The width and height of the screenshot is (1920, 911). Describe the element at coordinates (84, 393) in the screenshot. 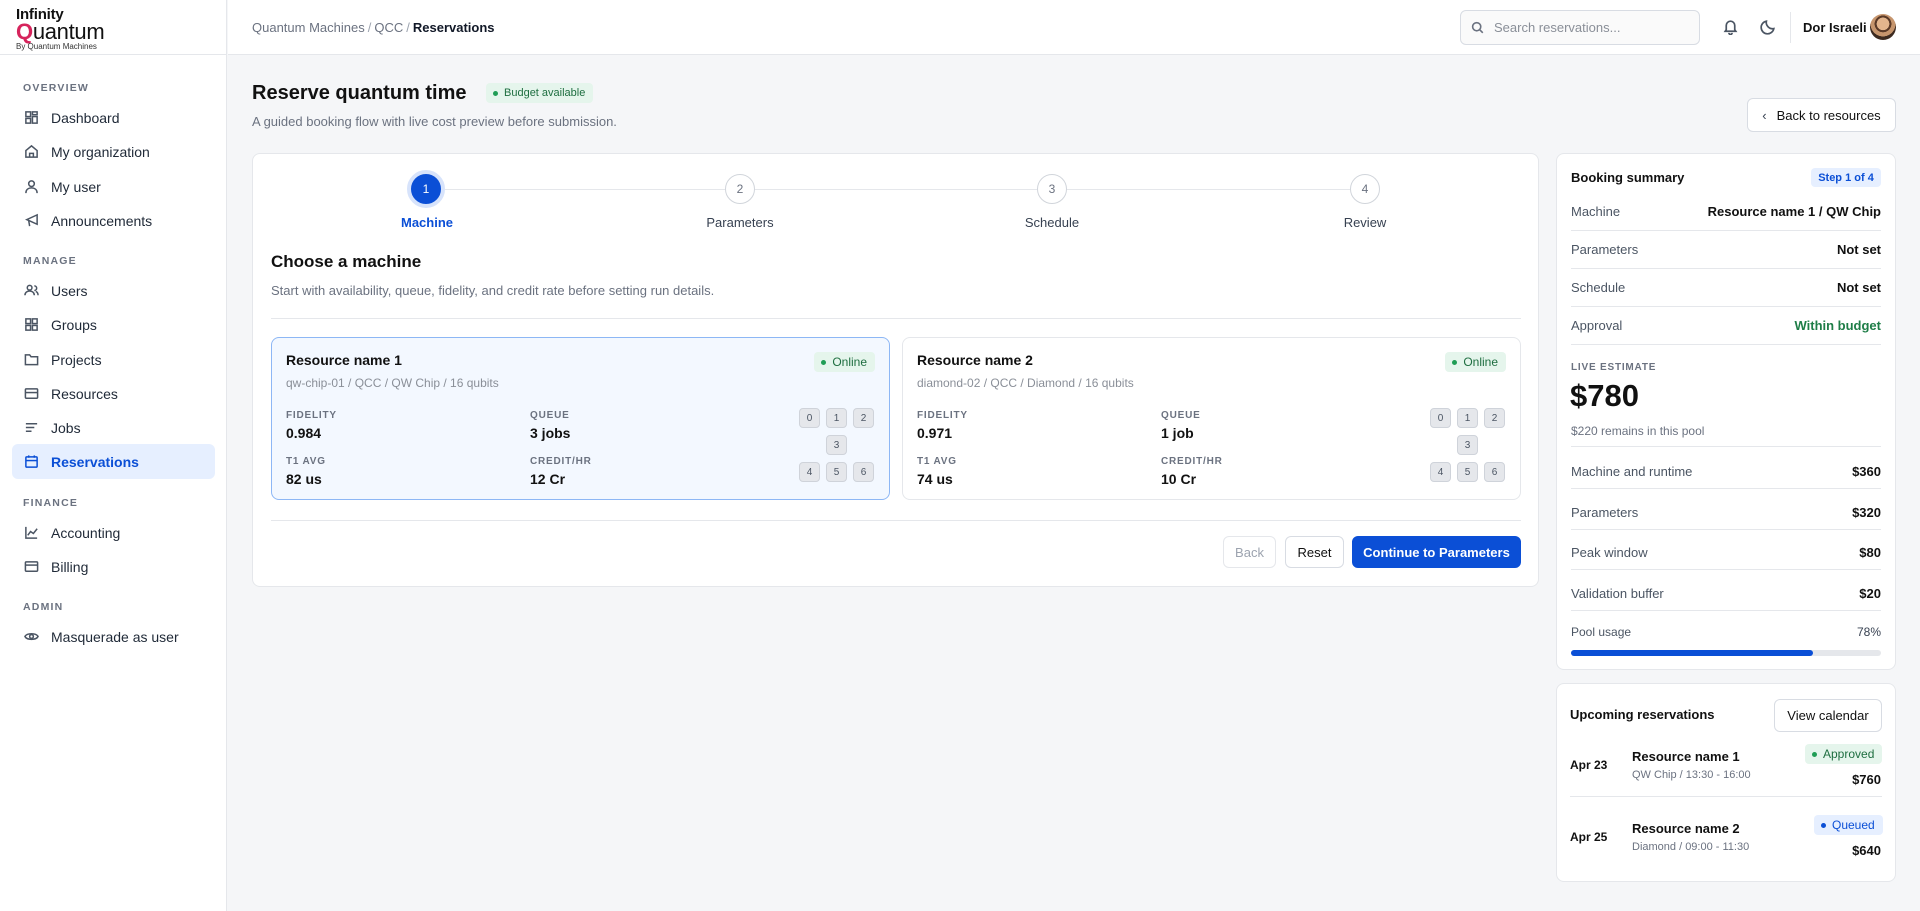

I see `sidebar-item-label: Resources` at that location.